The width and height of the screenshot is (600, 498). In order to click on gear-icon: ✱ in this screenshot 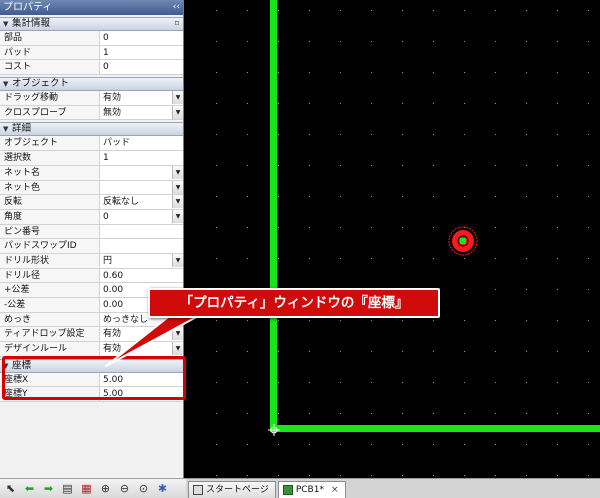, I will do `click(162, 488)`.